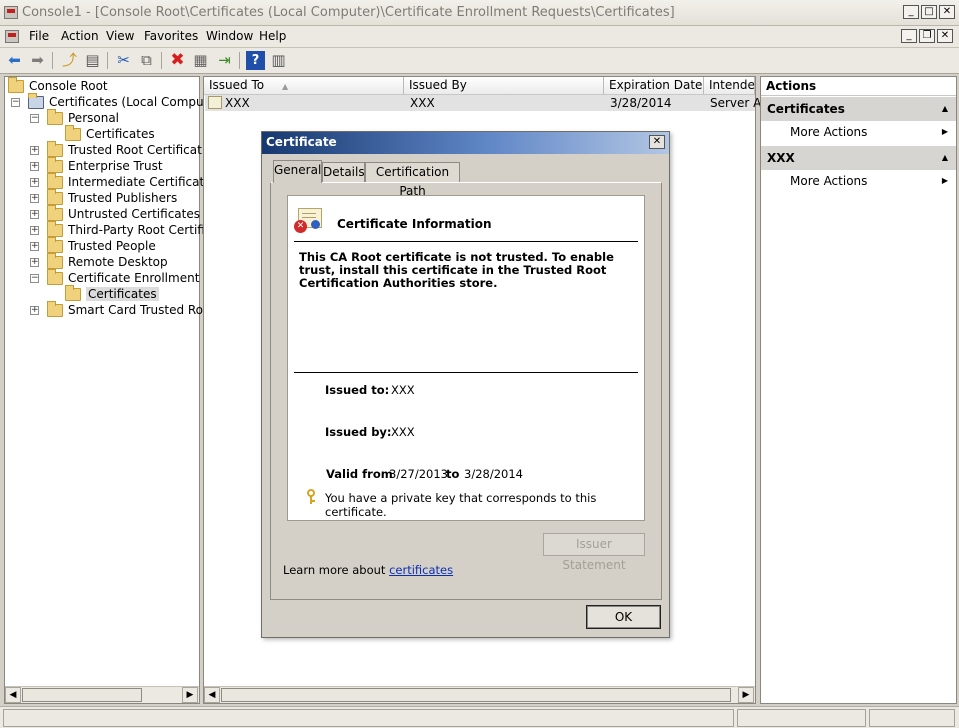 The width and height of the screenshot is (959, 728). Describe the element at coordinates (134, 214) in the screenshot. I see `tree-item-label: Untrusted Certificates` at that location.